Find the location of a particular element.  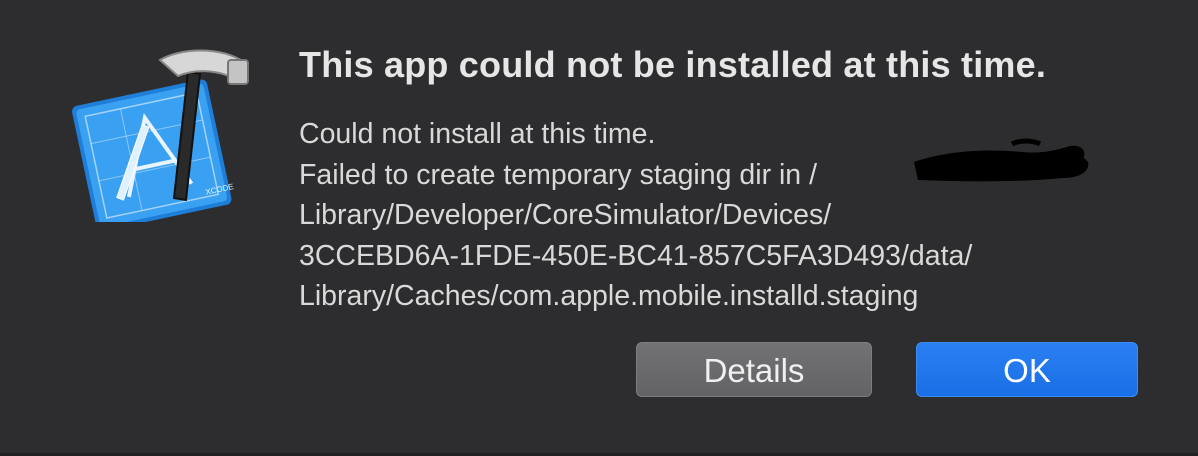

xcode-icon: XCODE is located at coordinates (160, 135).